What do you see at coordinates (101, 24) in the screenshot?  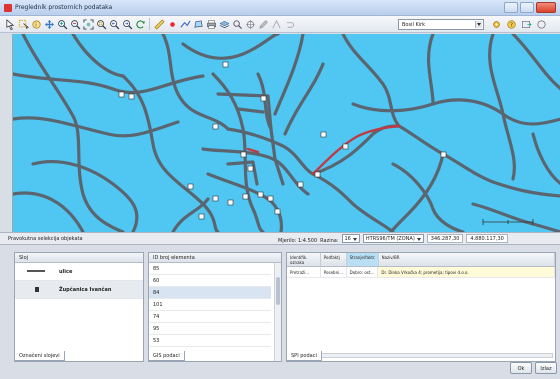 I see `zoom-window-icon` at bounding box center [101, 24].